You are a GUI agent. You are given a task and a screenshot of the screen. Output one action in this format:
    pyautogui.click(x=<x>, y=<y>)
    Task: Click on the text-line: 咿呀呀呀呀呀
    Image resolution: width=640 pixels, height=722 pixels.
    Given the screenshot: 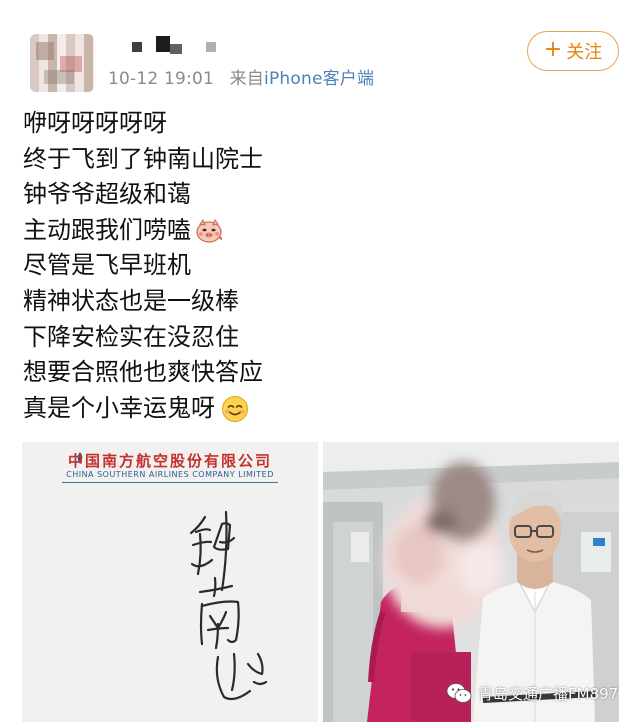 What is the action you would take?
    pyautogui.click(x=95, y=123)
    